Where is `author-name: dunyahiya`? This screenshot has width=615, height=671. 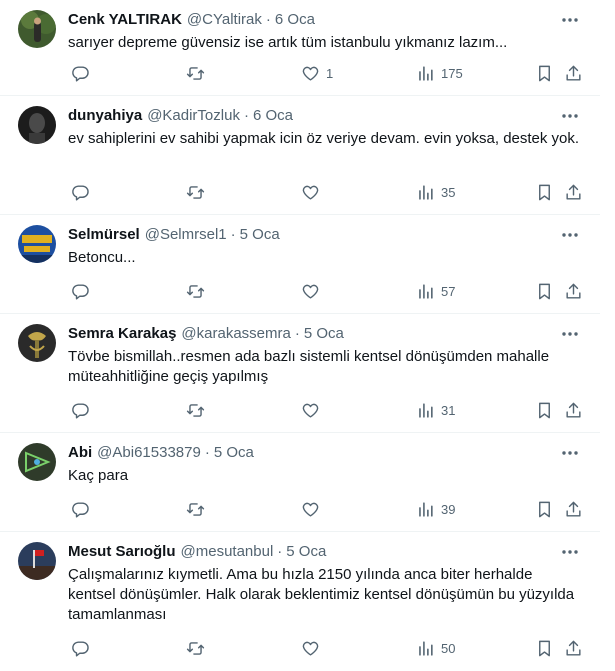
author-name: dunyahiya is located at coordinates (105, 115).